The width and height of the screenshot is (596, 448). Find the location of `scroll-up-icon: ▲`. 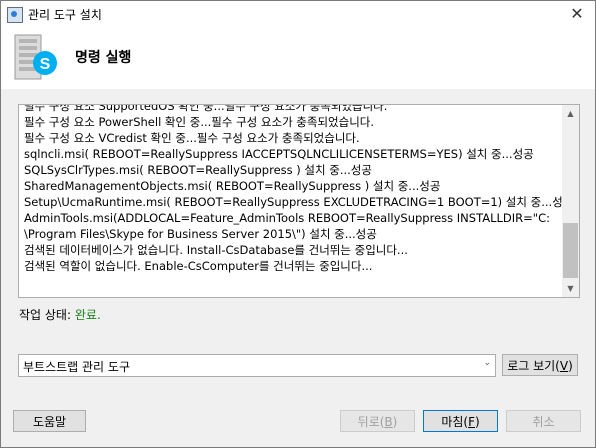

scroll-up-icon: ▲ is located at coordinates (570, 113).